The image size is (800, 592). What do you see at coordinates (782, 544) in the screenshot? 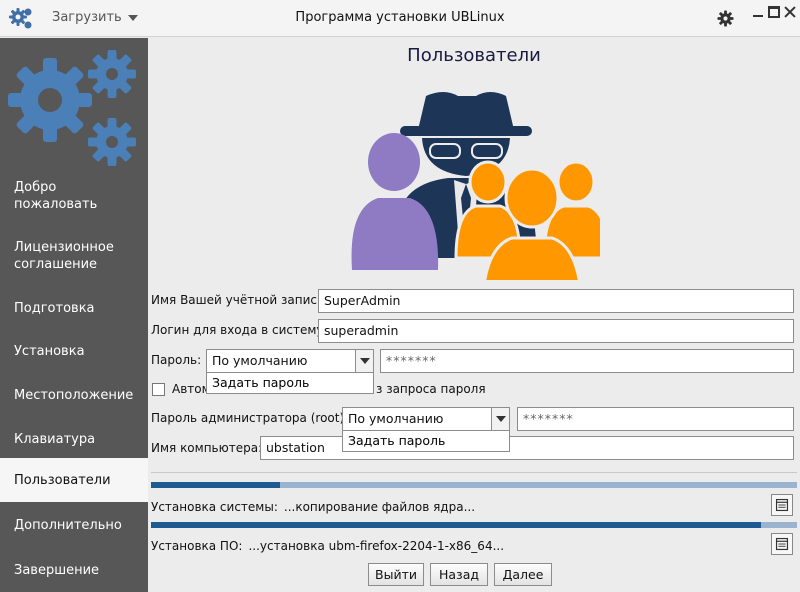
I see `software-log-button` at bounding box center [782, 544].